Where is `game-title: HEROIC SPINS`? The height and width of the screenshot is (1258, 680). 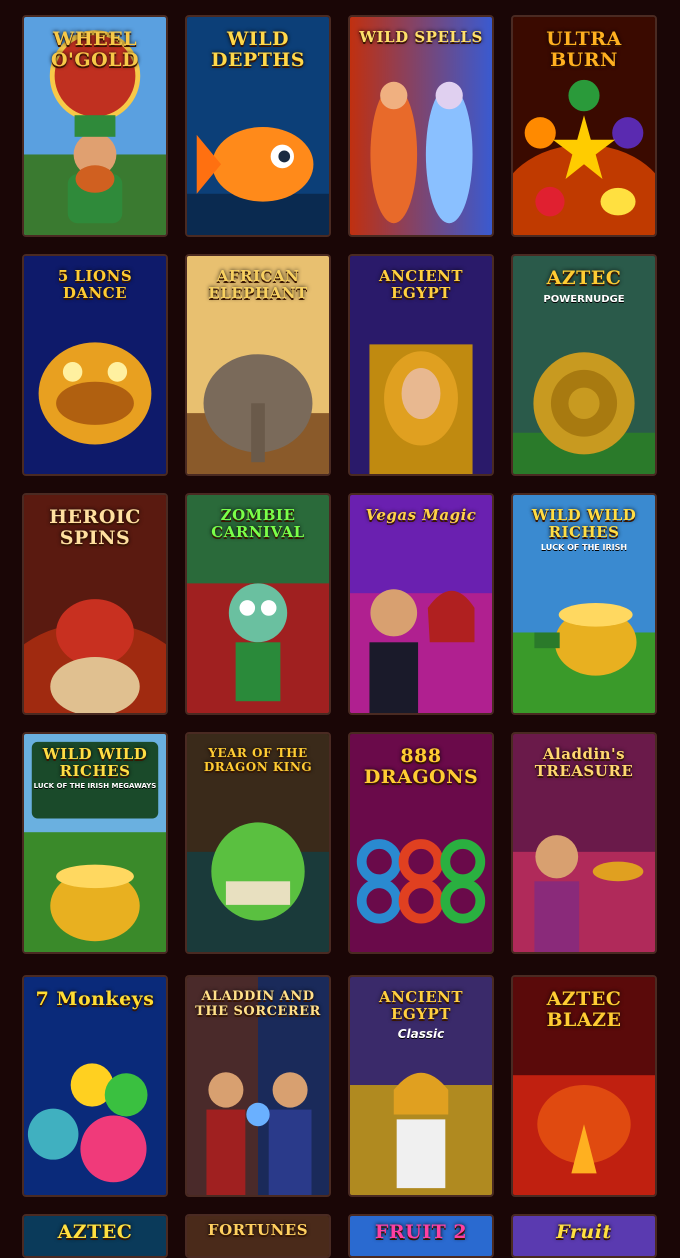
game-title: HEROIC SPINS is located at coordinates (95, 527).